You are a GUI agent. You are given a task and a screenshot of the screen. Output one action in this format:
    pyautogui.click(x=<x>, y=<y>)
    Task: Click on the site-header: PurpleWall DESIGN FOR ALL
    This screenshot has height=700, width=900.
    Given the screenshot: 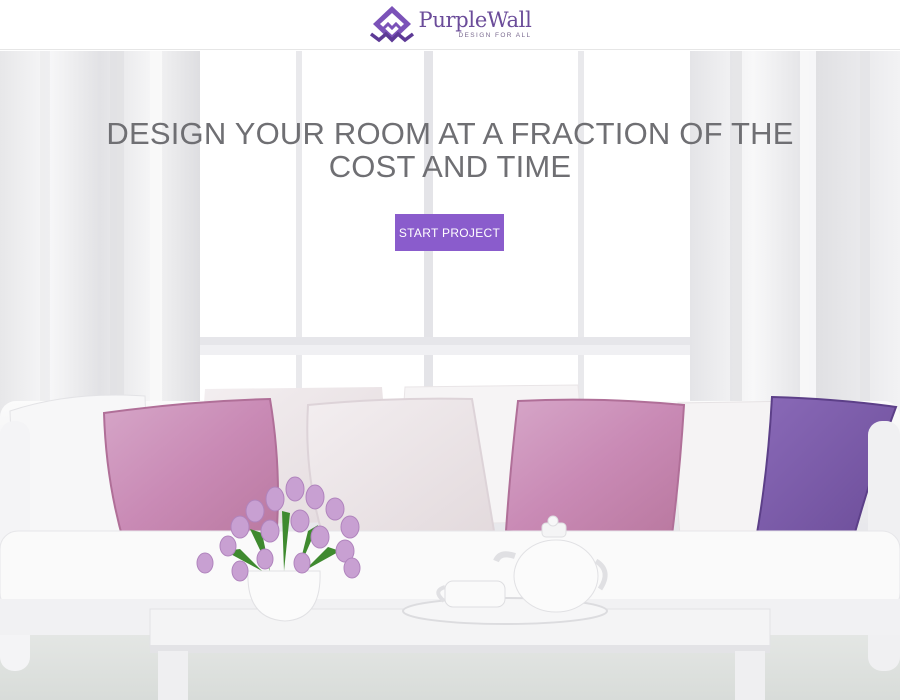 What is the action you would take?
    pyautogui.click(x=450, y=25)
    